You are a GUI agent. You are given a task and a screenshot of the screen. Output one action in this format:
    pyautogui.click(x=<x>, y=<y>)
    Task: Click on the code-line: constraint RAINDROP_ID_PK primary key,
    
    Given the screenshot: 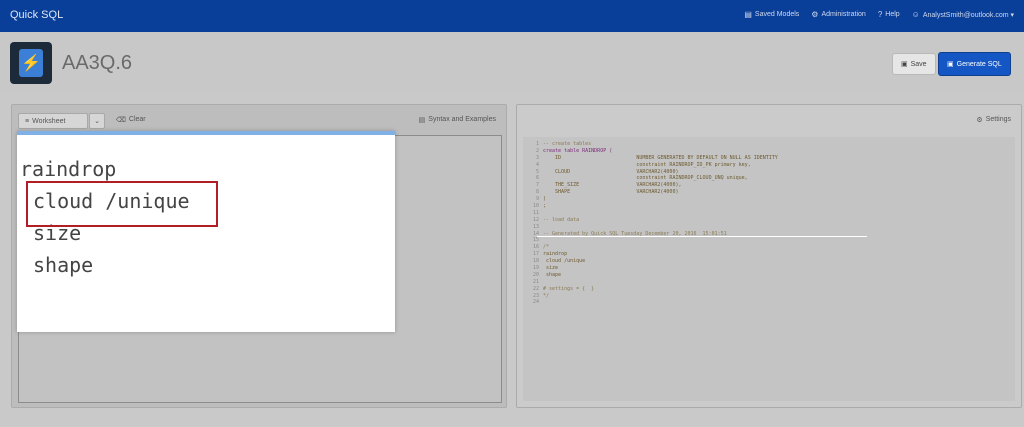 What is the action you would take?
    pyautogui.click(x=647, y=164)
    